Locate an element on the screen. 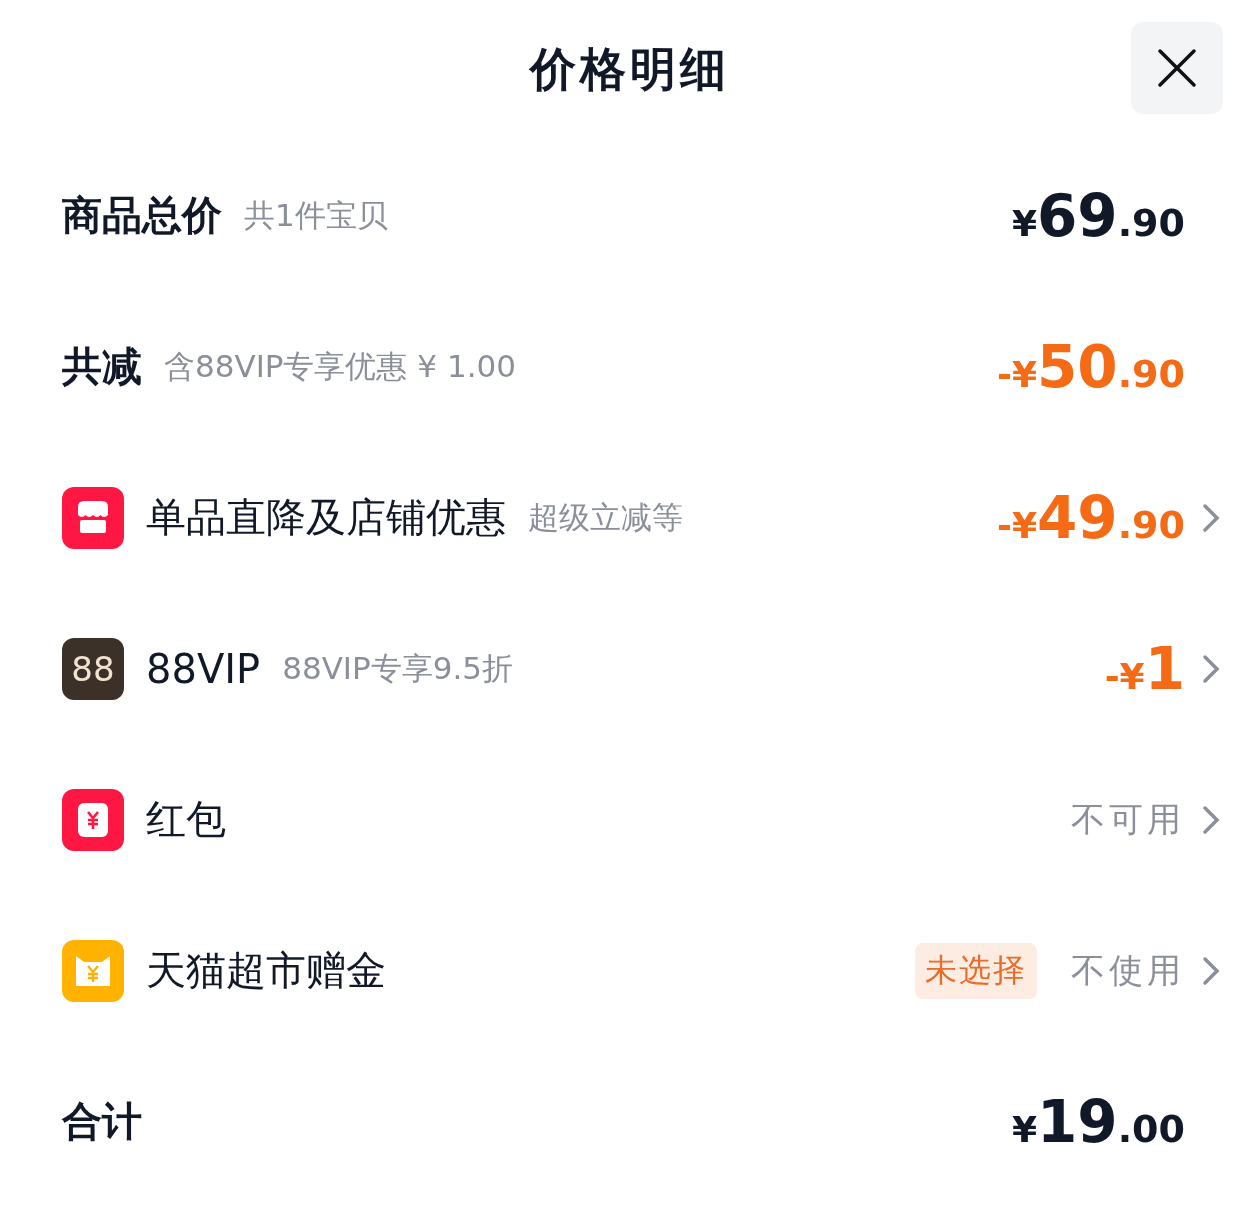  envelope-icon is located at coordinates (93, 819).